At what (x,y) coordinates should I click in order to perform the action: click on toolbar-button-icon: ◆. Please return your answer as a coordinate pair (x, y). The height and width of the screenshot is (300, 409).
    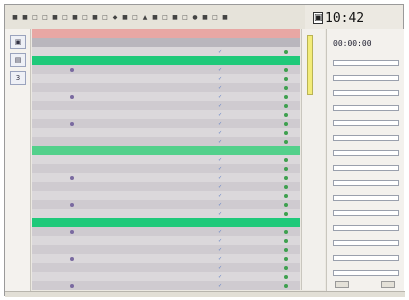
    Looking at the image, I should click on (115, 17).